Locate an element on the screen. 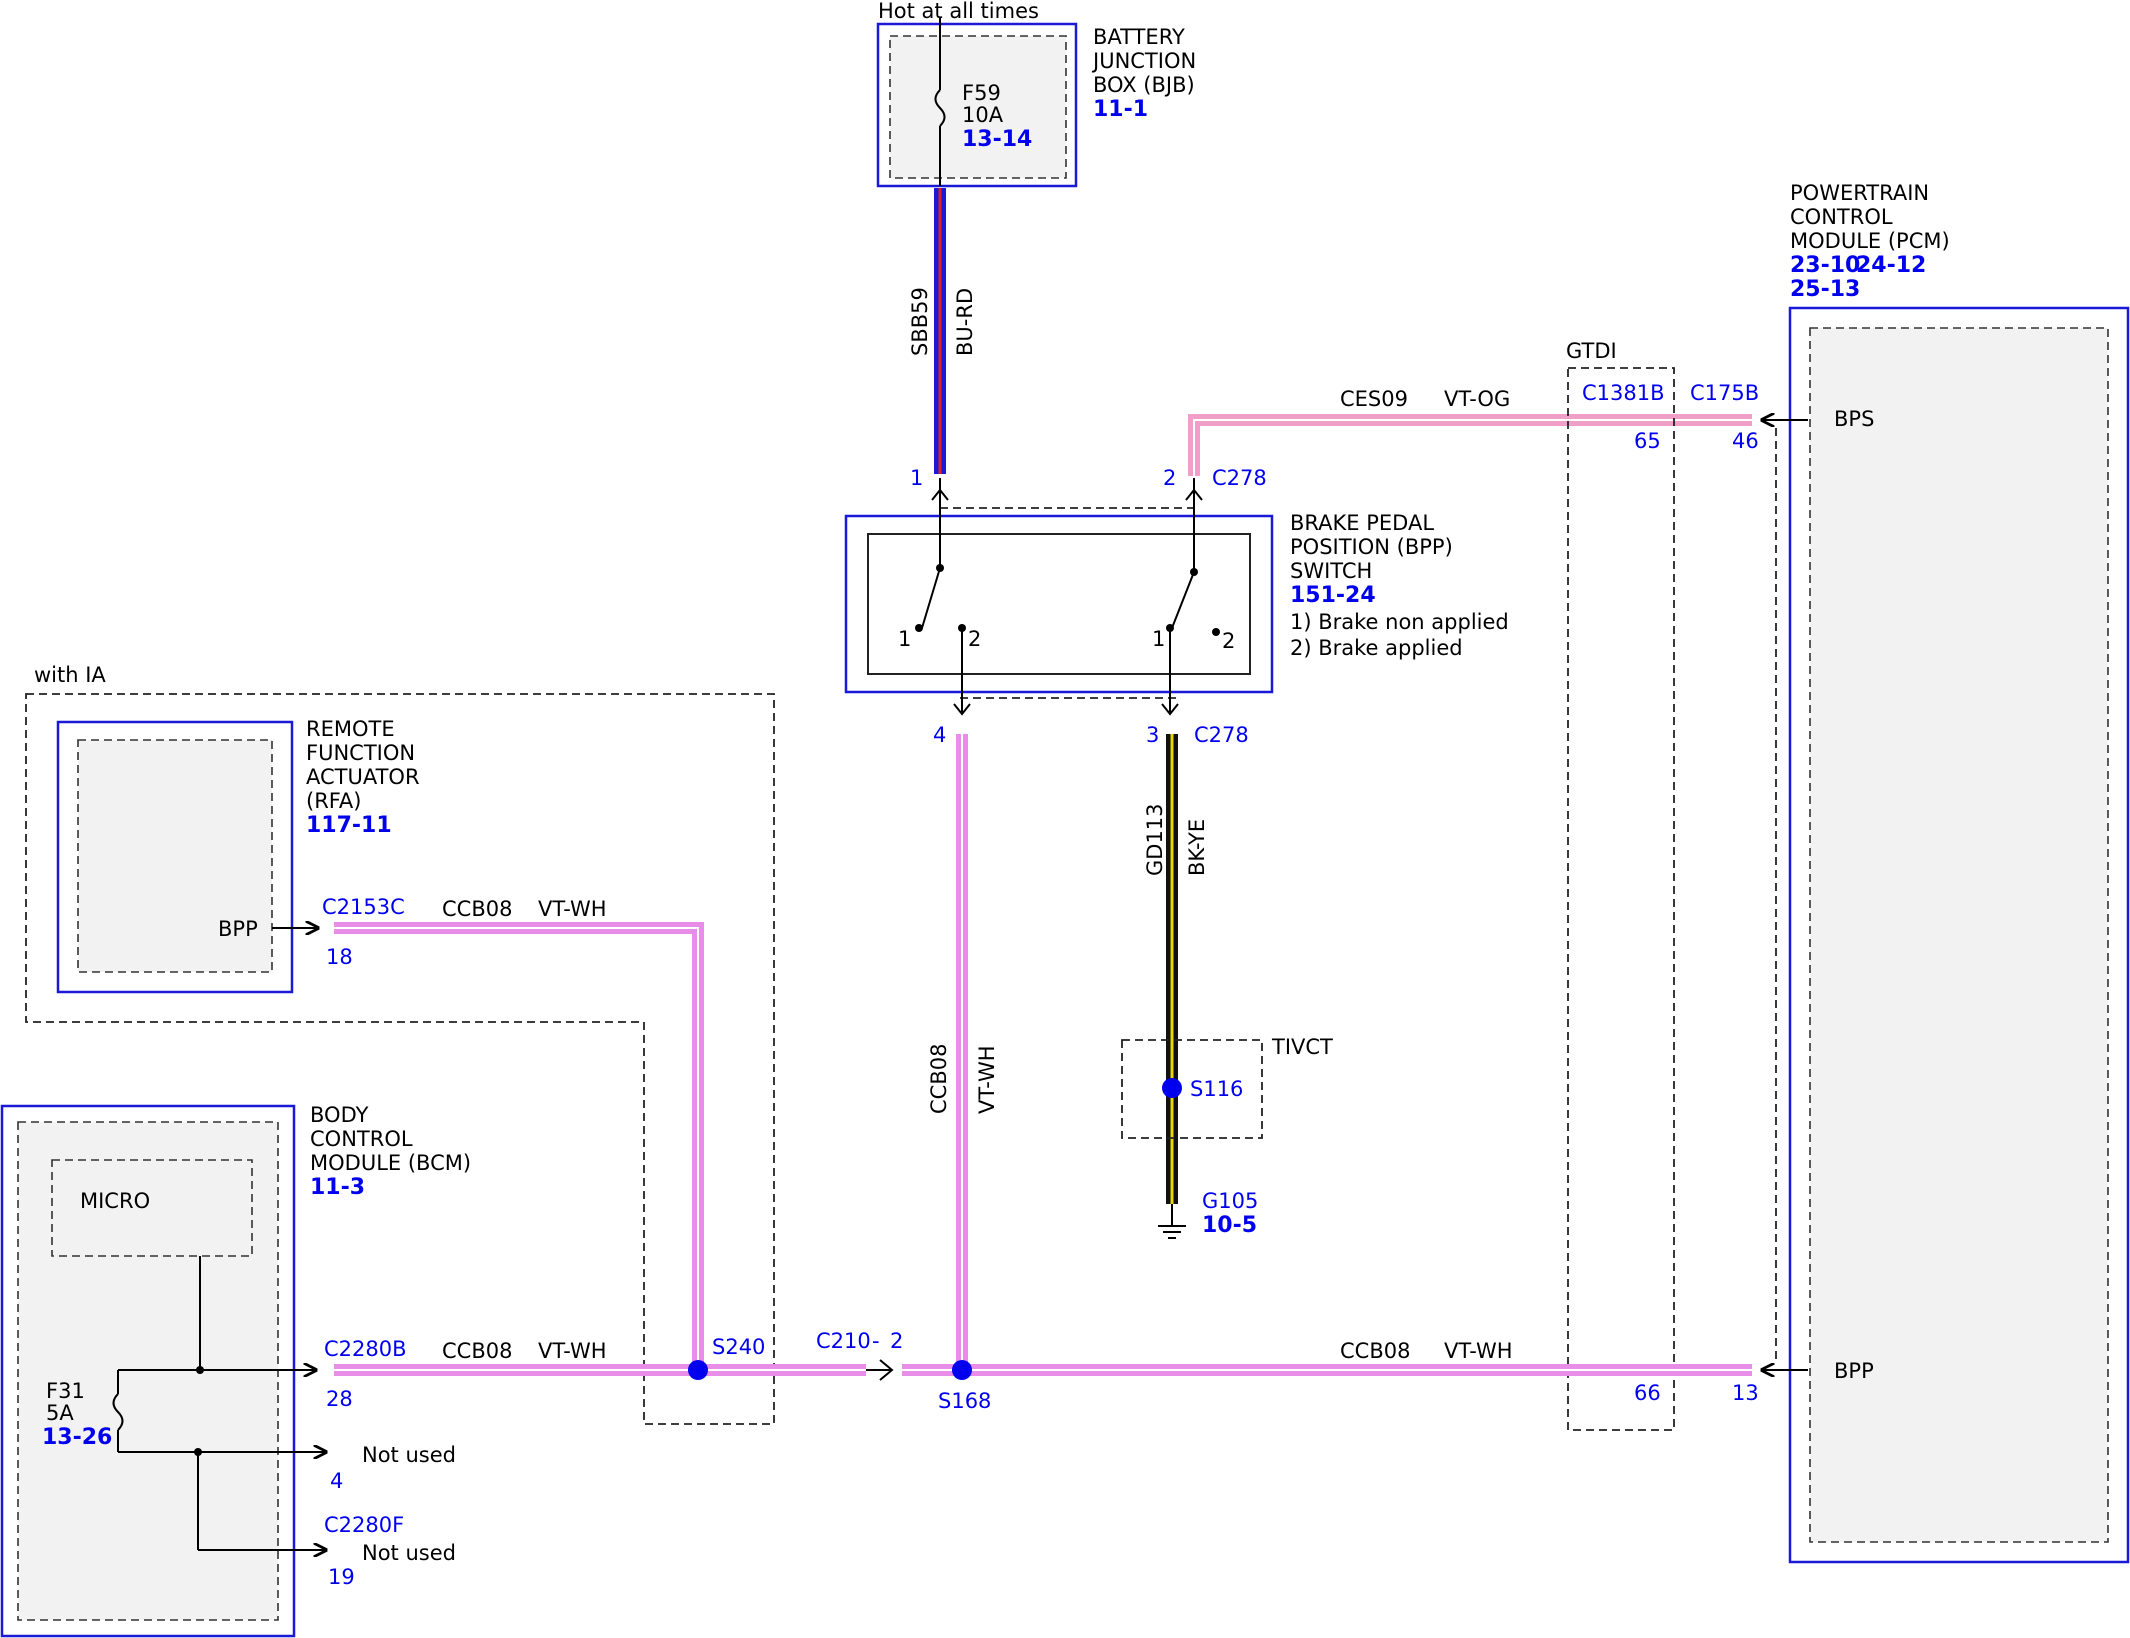  ces09-color: VT-OG is located at coordinates (1477, 399).